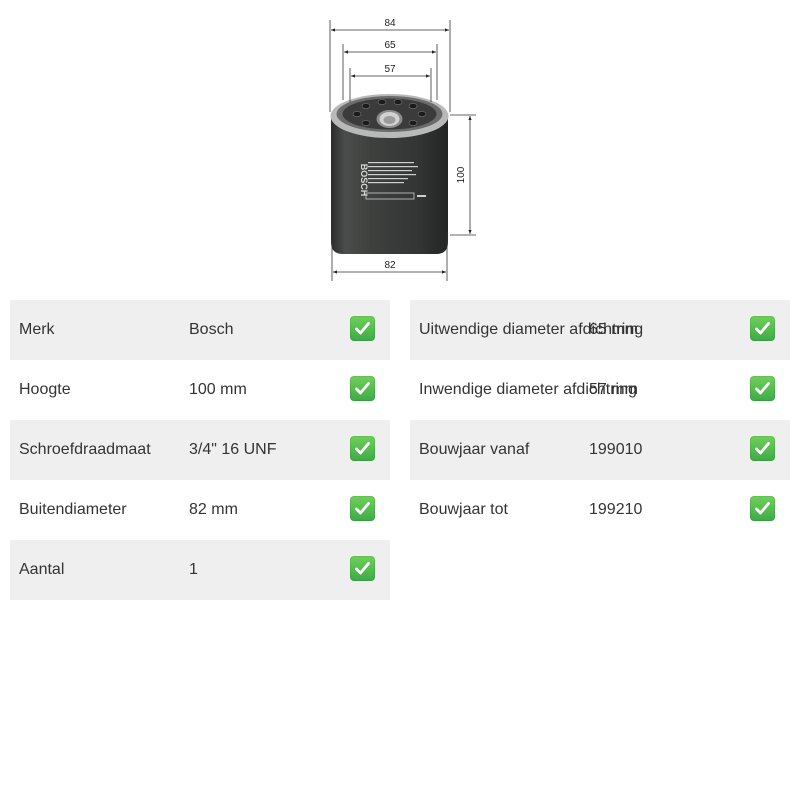 The height and width of the screenshot is (800, 800). I want to click on spec-value: 199210, so click(616, 509).